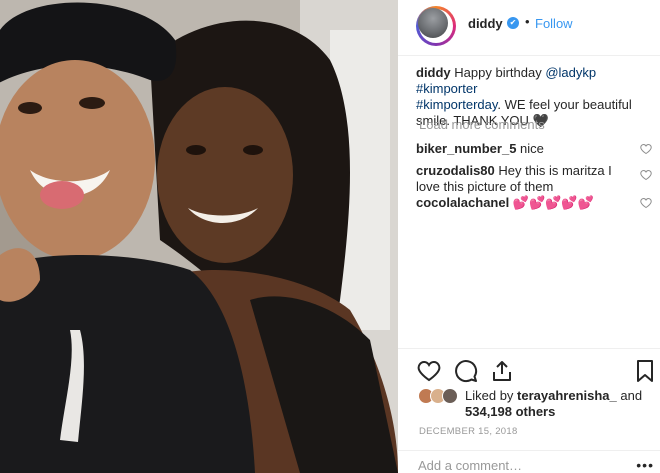 Image resolution: width=660 pixels, height=473 pixels. I want to click on follow-button: Follow, so click(554, 23).